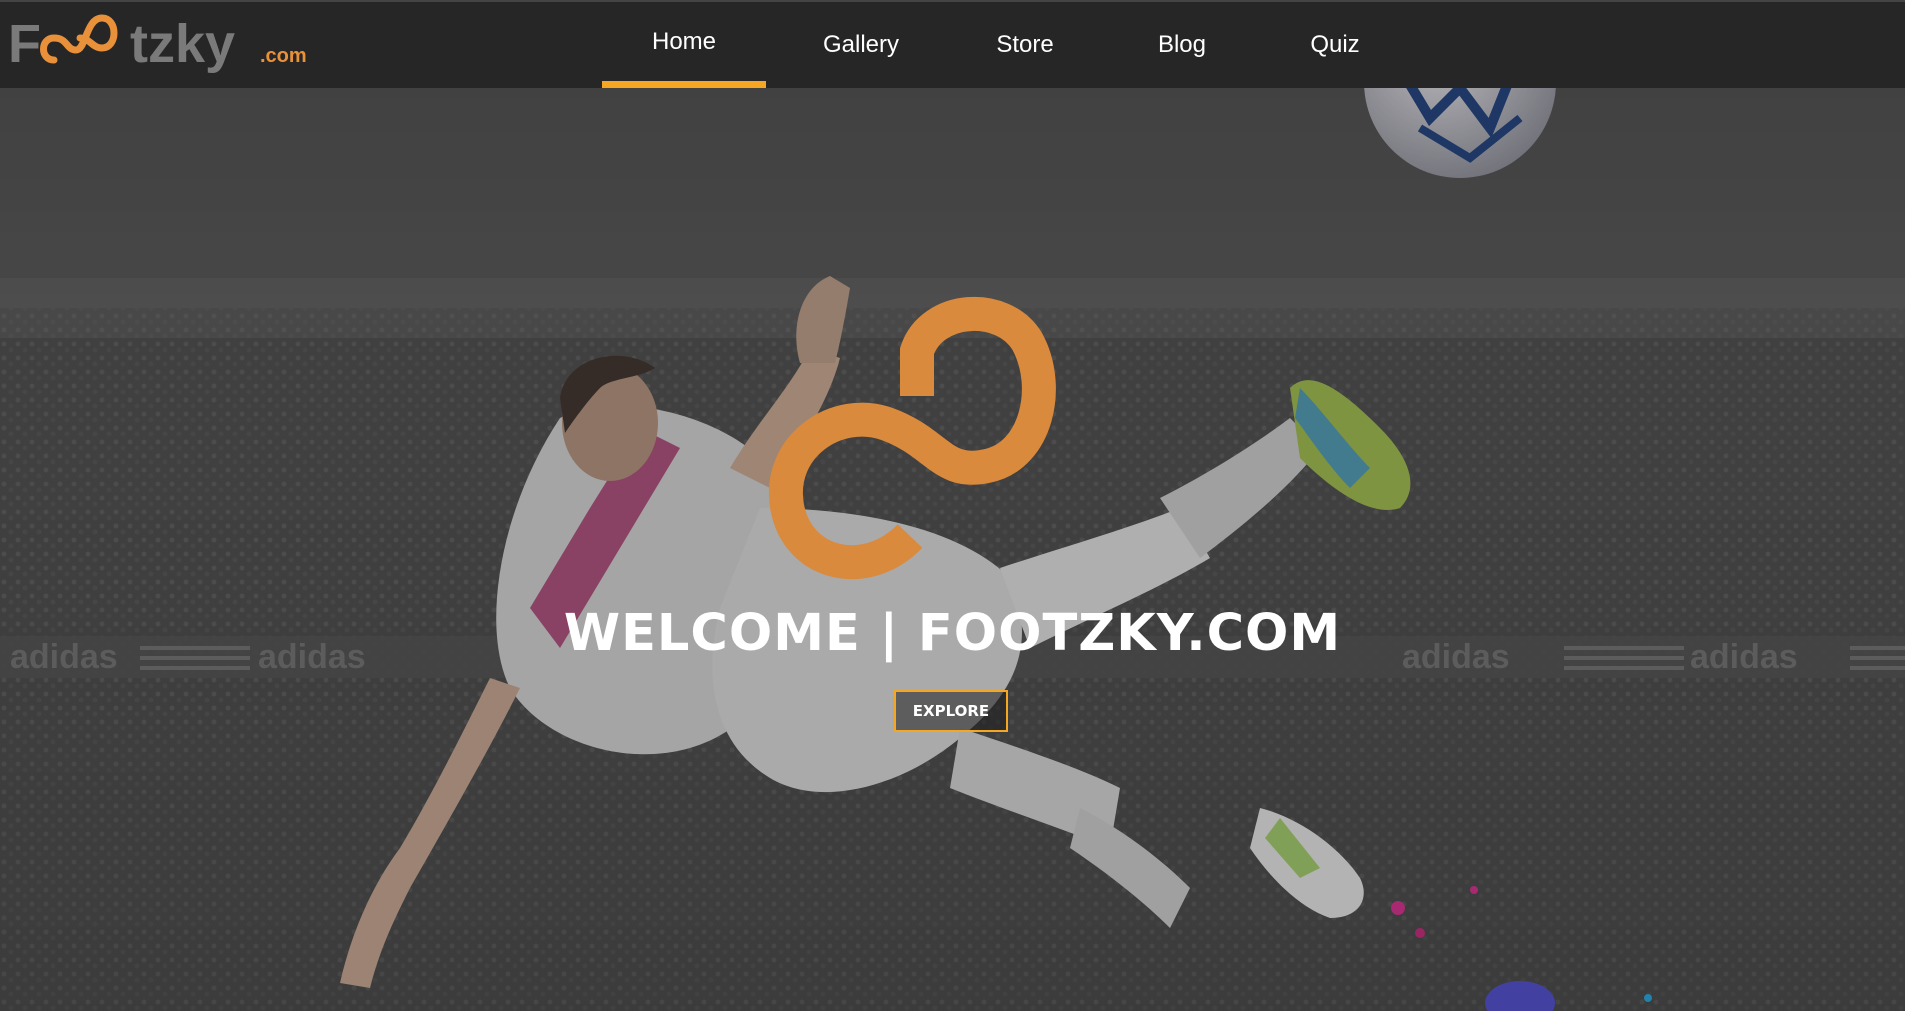 The height and width of the screenshot is (1011, 1905). What do you see at coordinates (951, 711) in the screenshot?
I see `explore-button: EXPLORE` at bounding box center [951, 711].